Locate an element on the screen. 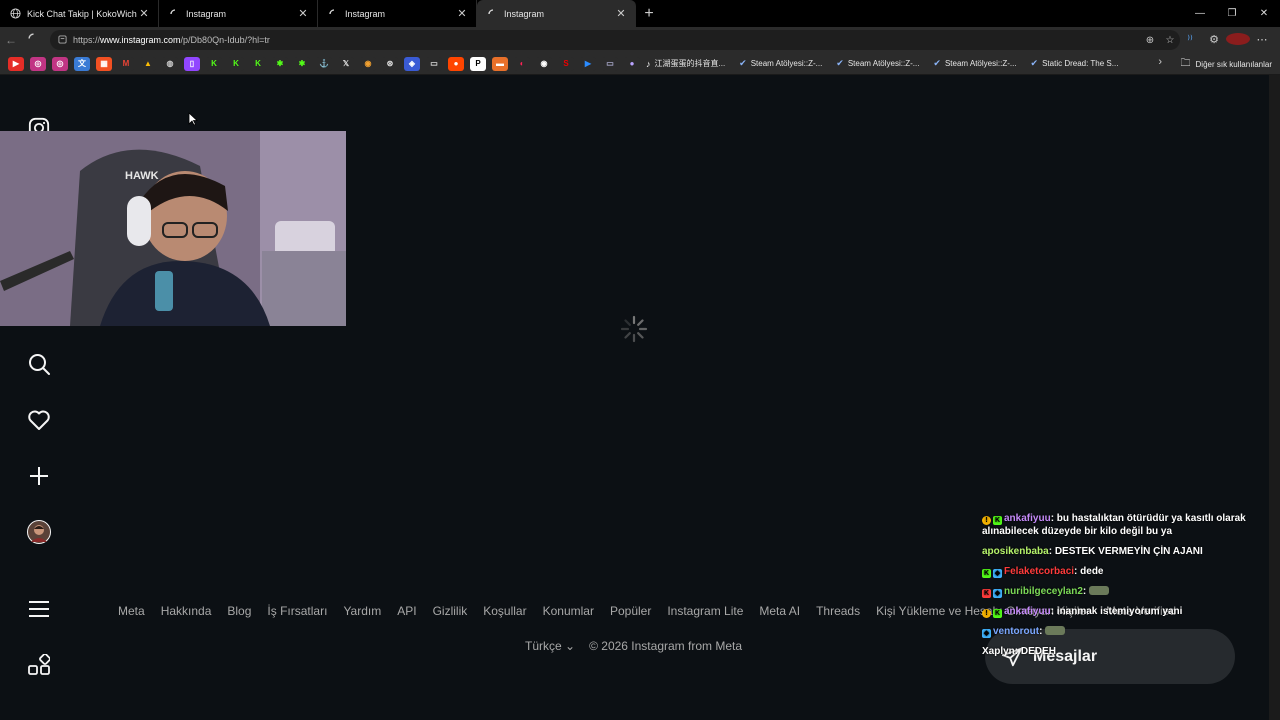 The height and width of the screenshot is (720, 1280). create-plus-icon is located at coordinates (39, 476).